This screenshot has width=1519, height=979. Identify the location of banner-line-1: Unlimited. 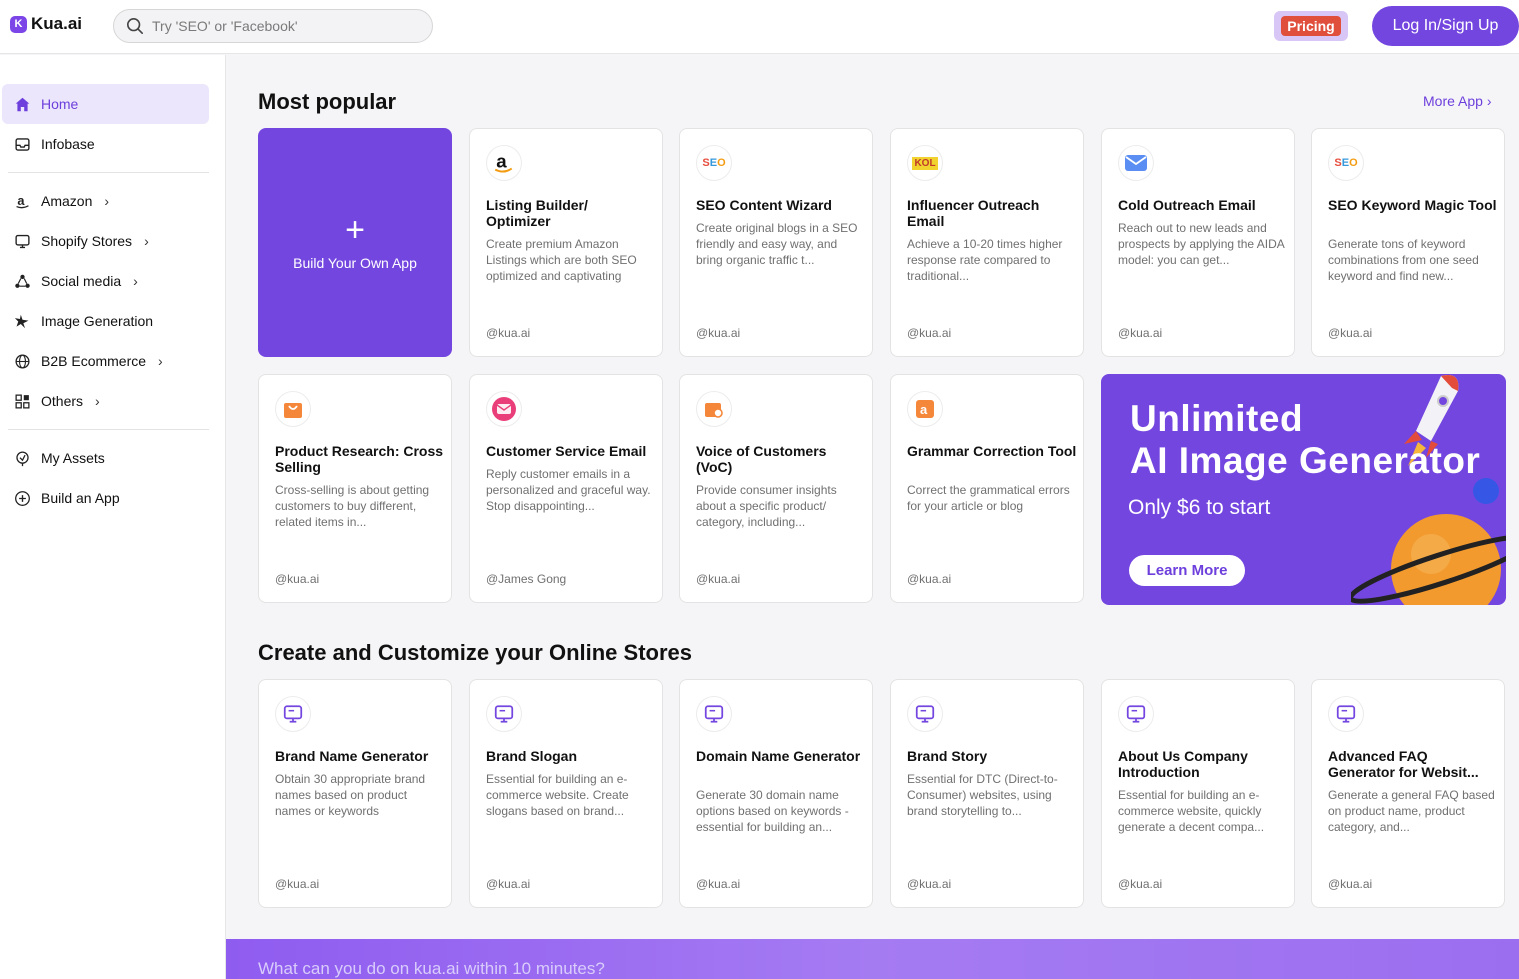
(1217, 418).